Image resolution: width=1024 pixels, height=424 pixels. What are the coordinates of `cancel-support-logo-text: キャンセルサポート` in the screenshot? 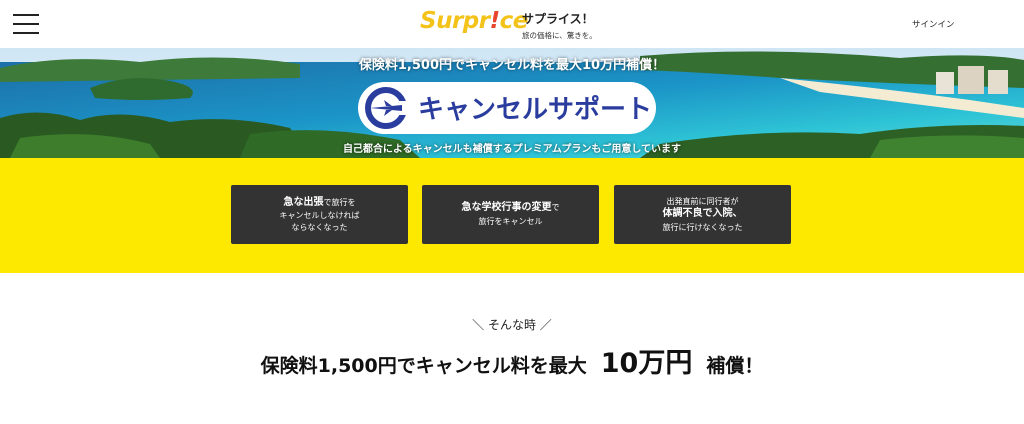 It's located at (535, 109).